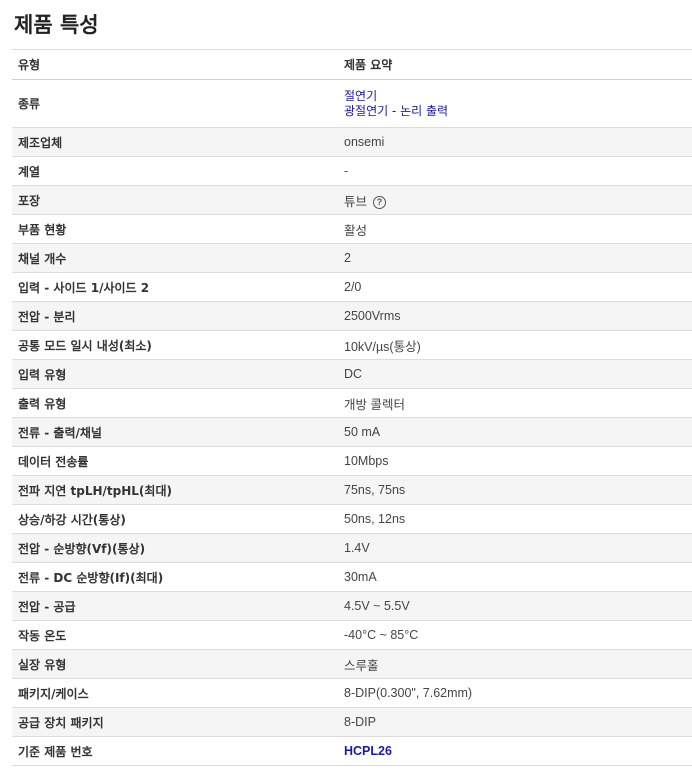  I want to click on row-label: 상승/하강 시간(통상), so click(72, 519).